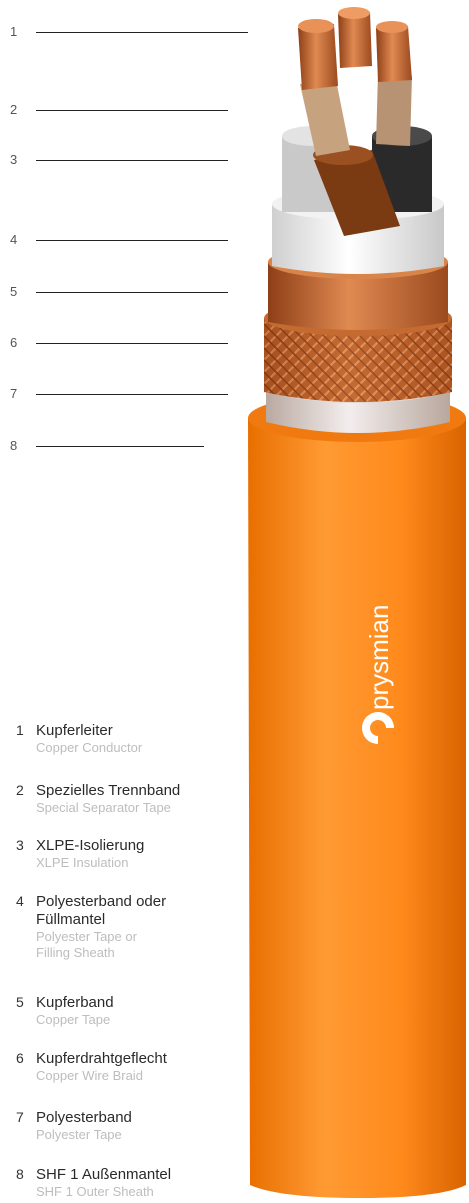 This screenshot has height=1203, width=469. Describe the element at coordinates (74, 730) in the screenshot. I see `legend-label-de: Kupferleiter` at that location.